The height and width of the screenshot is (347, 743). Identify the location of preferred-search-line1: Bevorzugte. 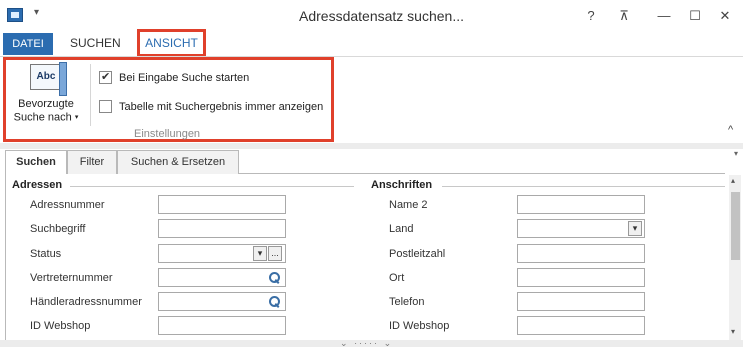
(46, 104).